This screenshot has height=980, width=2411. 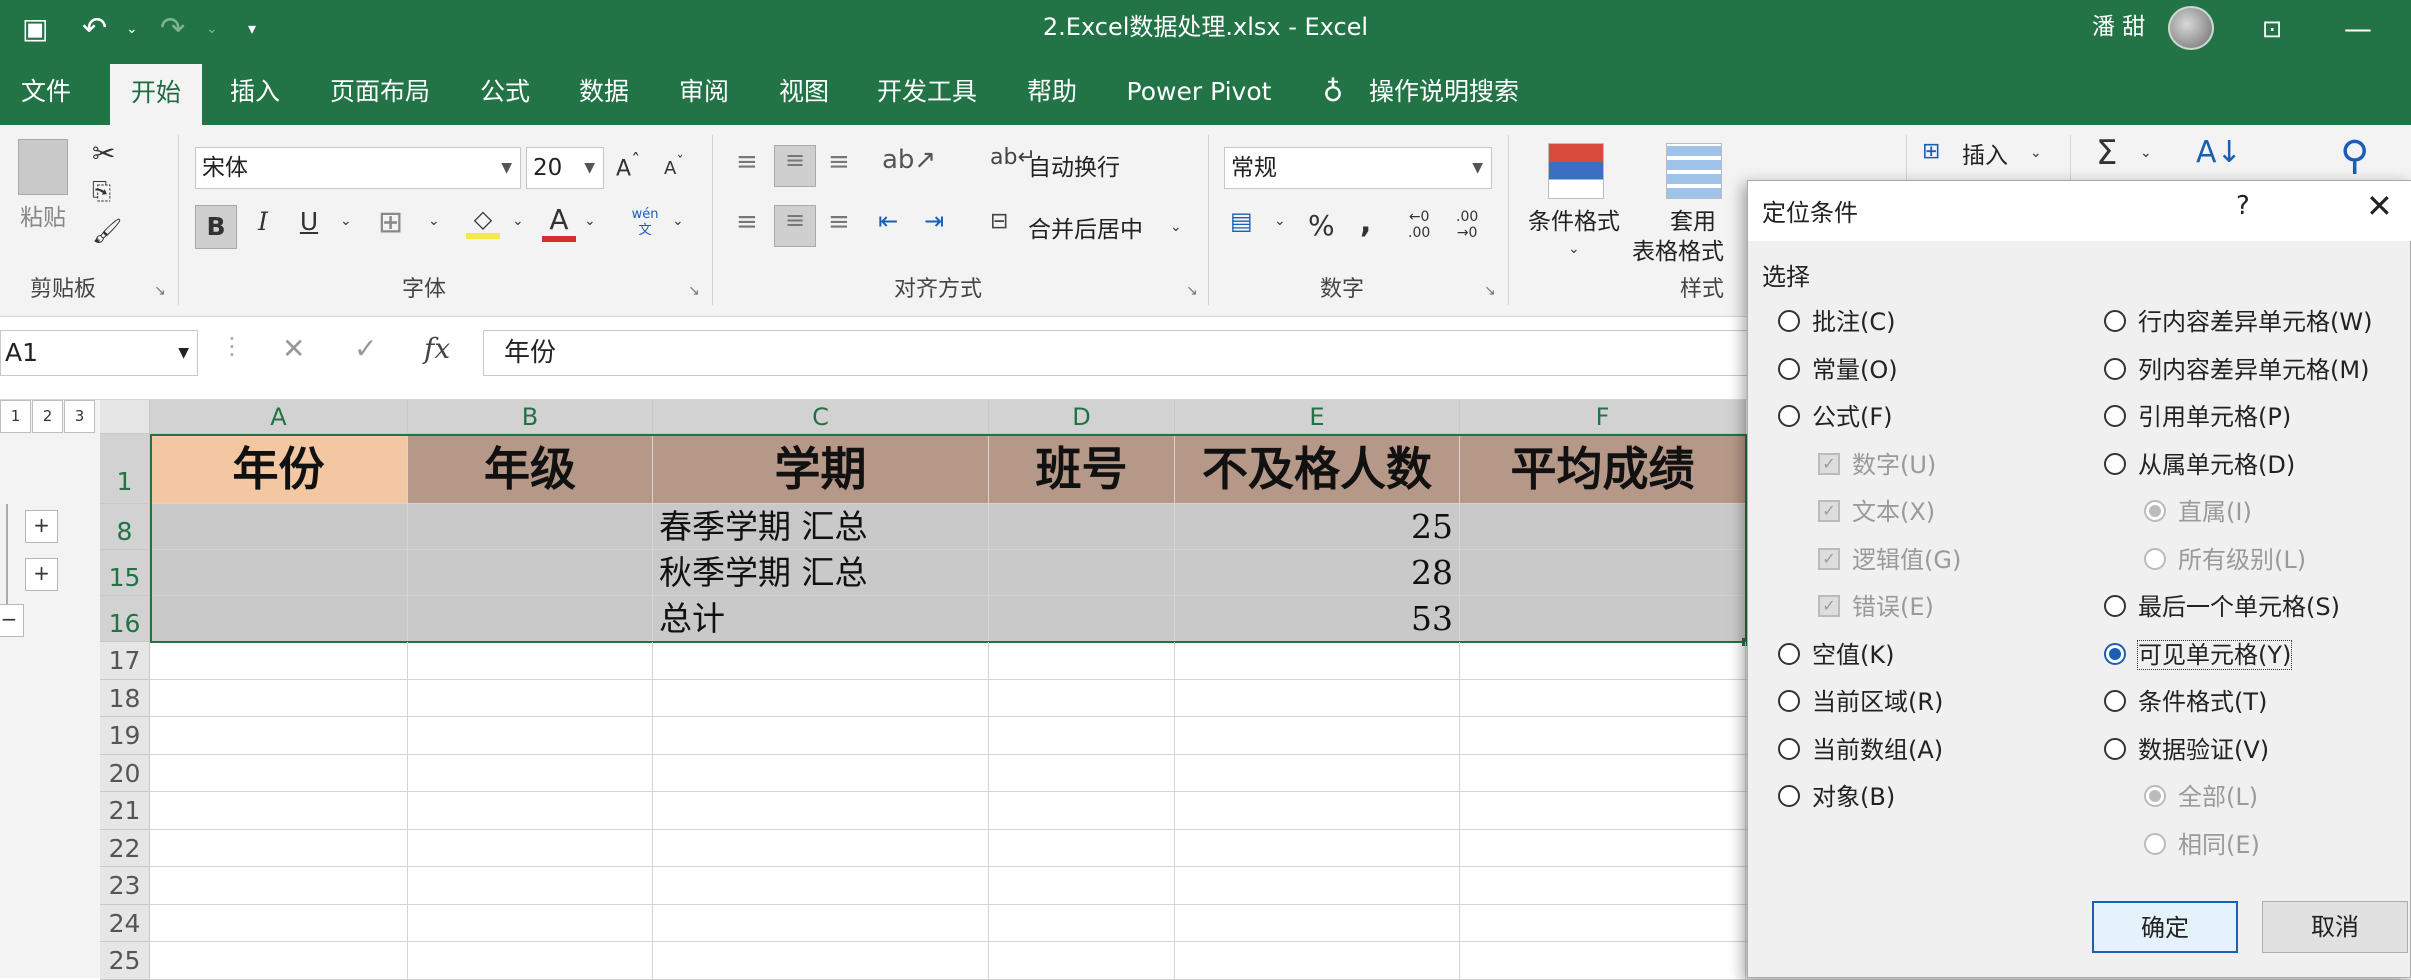 What do you see at coordinates (160, 291) in the screenshot?
I see `clipboard-launcher-icon: ↘` at bounding box center [160, 291].